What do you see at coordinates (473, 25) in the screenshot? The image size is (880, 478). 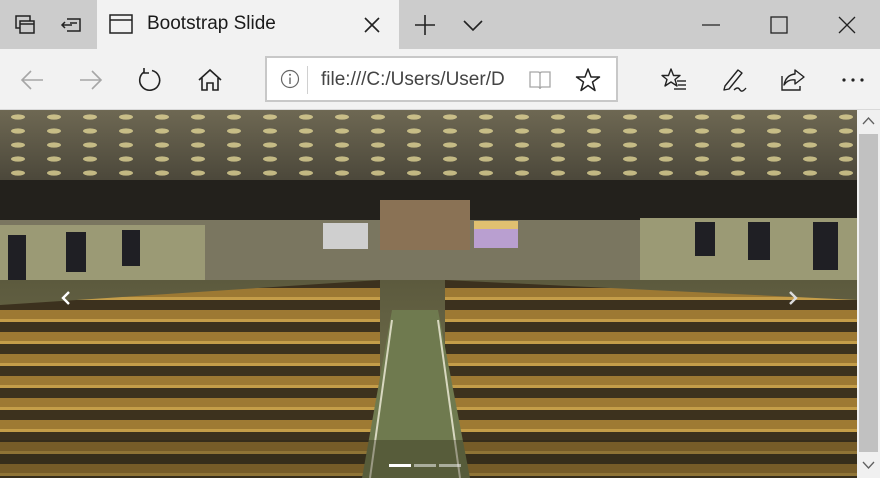 I see `chevron-down-icon` at bounding box center [473, 25].